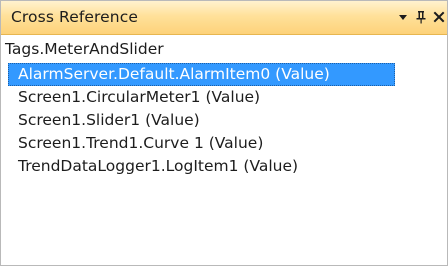  What do you see at coordinates (224, 120) in the screenshot?
I see `list-item: Screen1.Slider1 (Value)` at bounding box center [224, 120].